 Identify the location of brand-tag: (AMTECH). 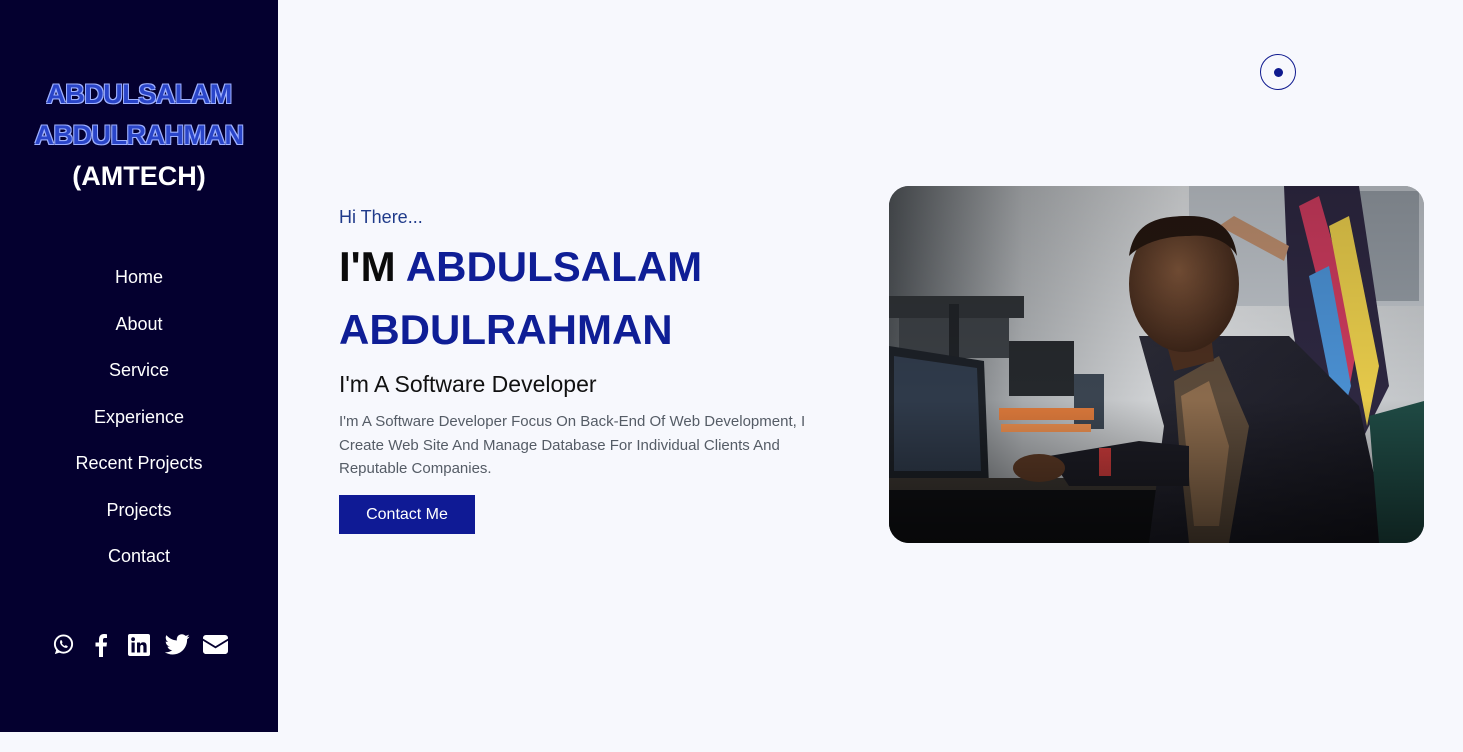
(139, 176).